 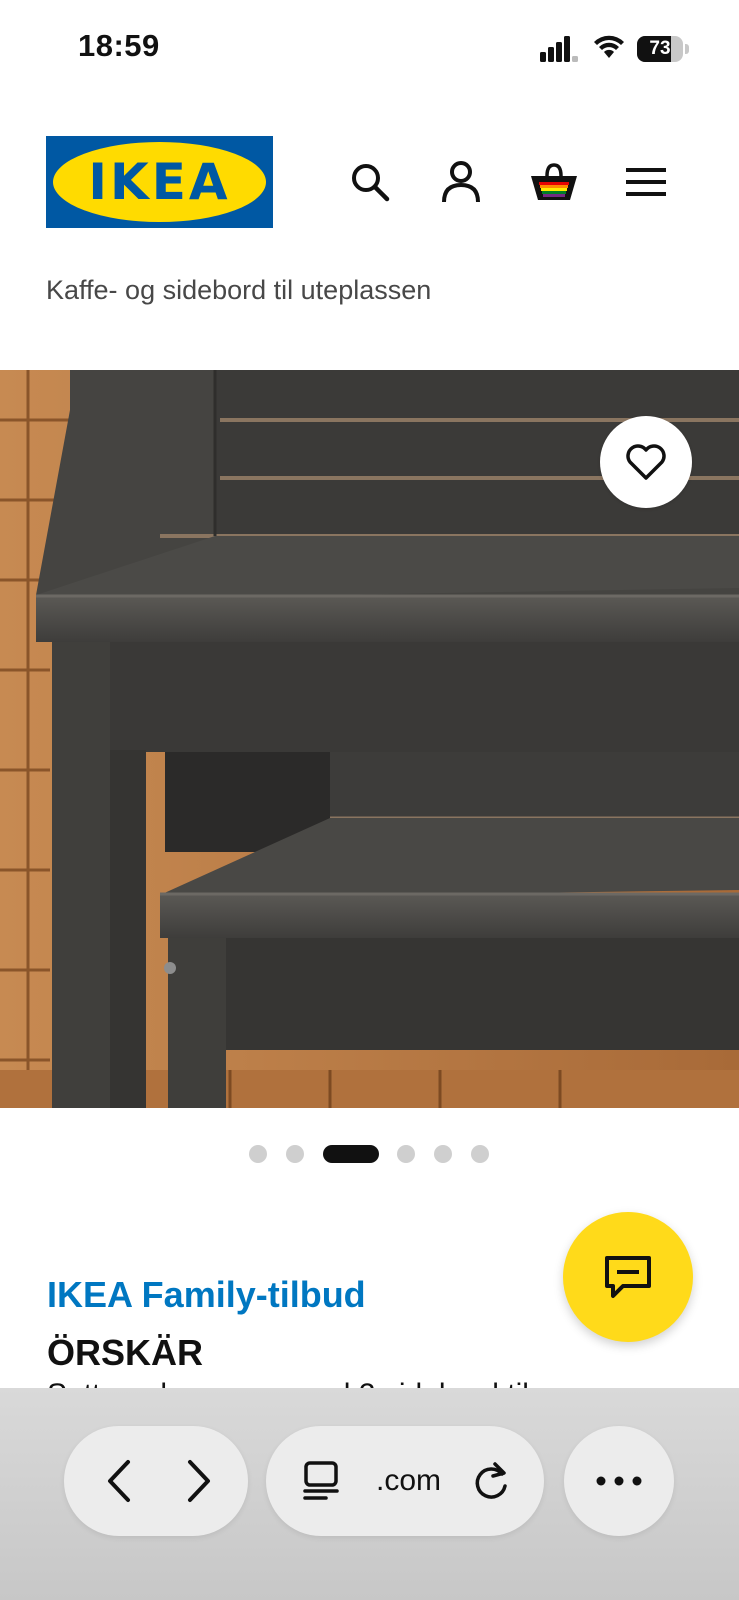 What do you see at coordinates (119, 45) in the screenshot?
I see `status-time: 18:59` at bounding box center [119, 45].